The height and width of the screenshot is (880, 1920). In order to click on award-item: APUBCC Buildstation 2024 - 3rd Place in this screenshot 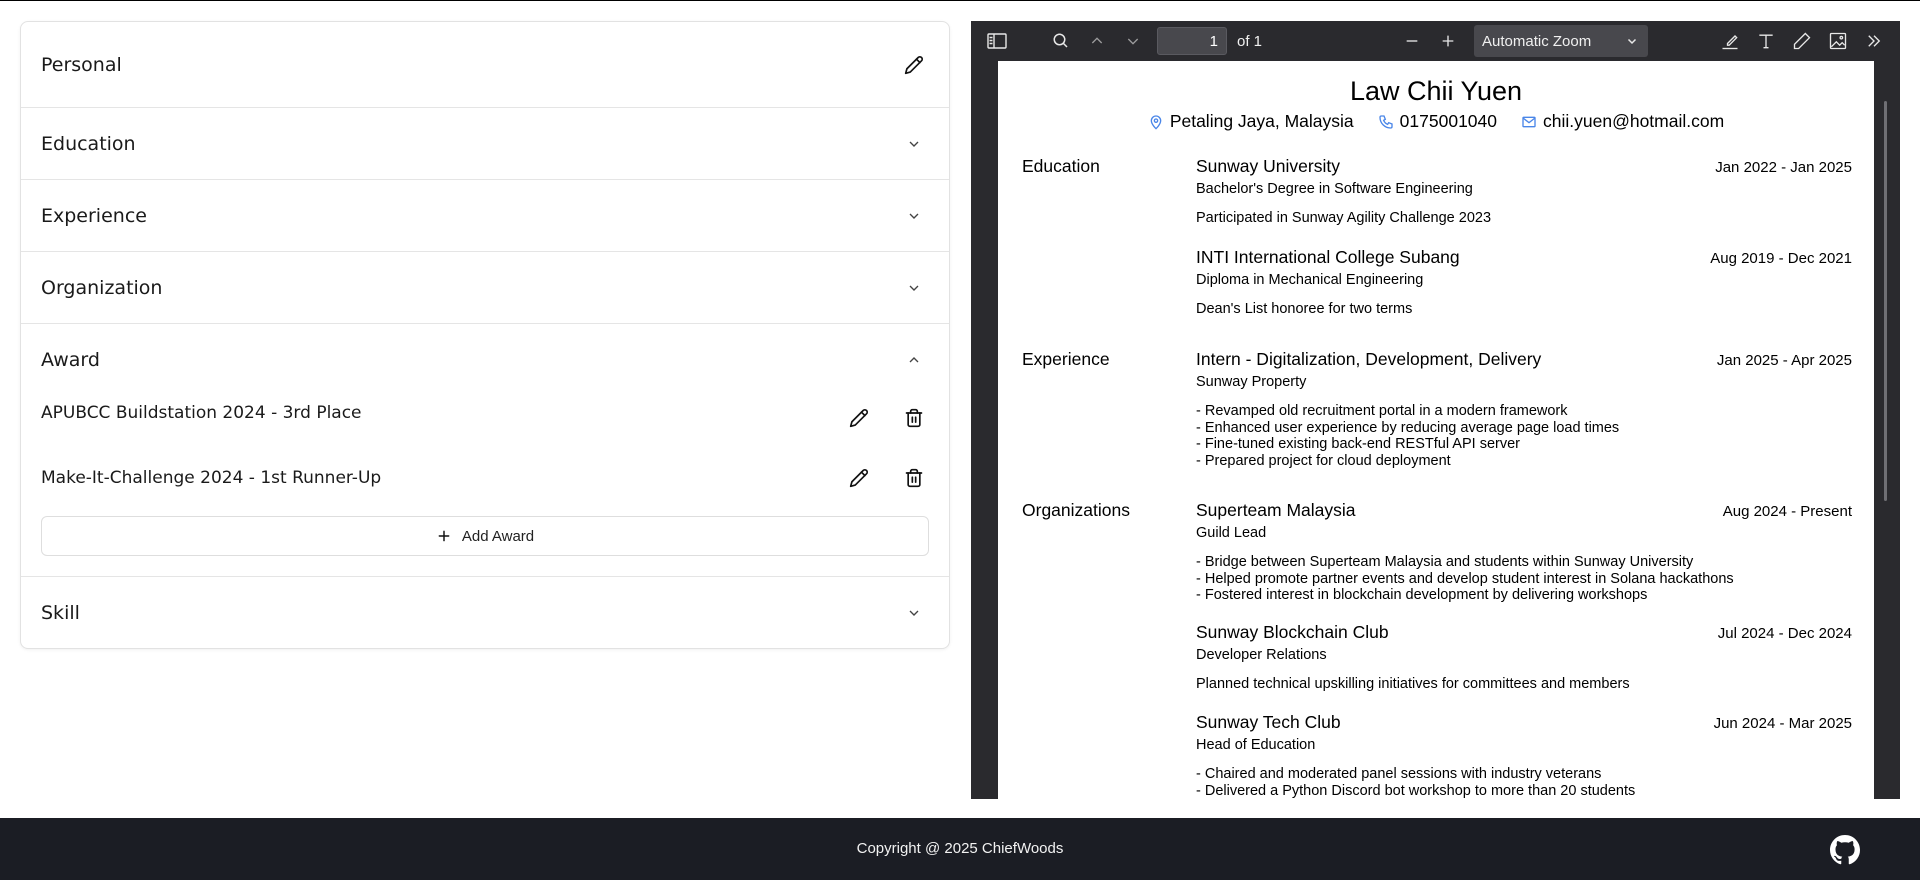, I will do `click(485, 420)`.